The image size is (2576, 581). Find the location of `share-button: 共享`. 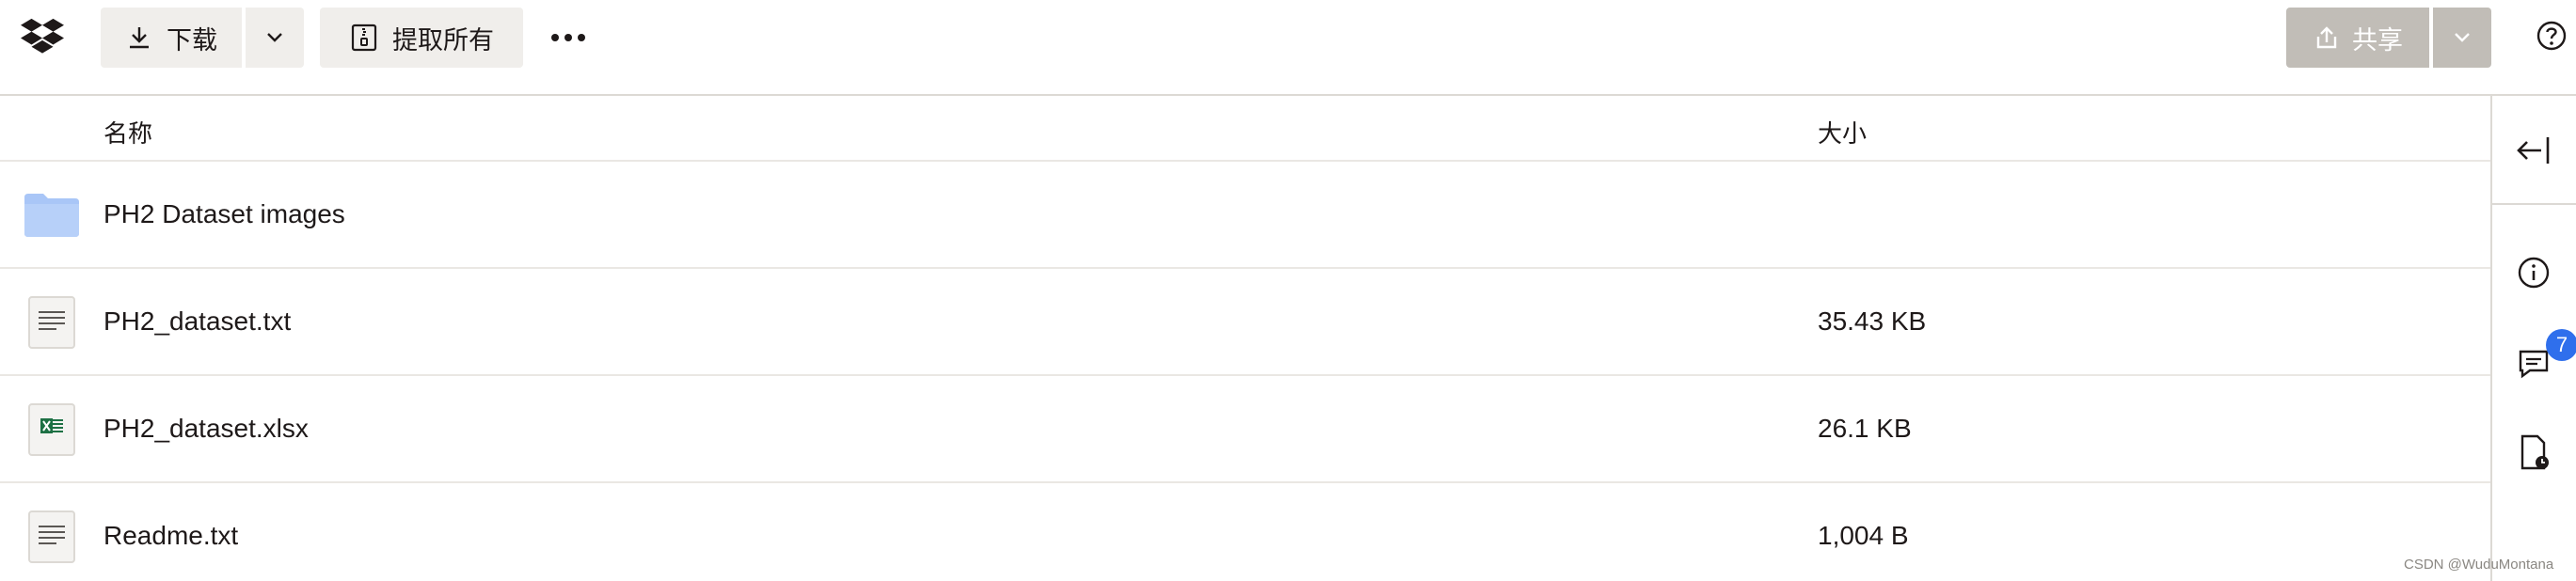

share-button: 共享 is located at coordinates (2357, 38).